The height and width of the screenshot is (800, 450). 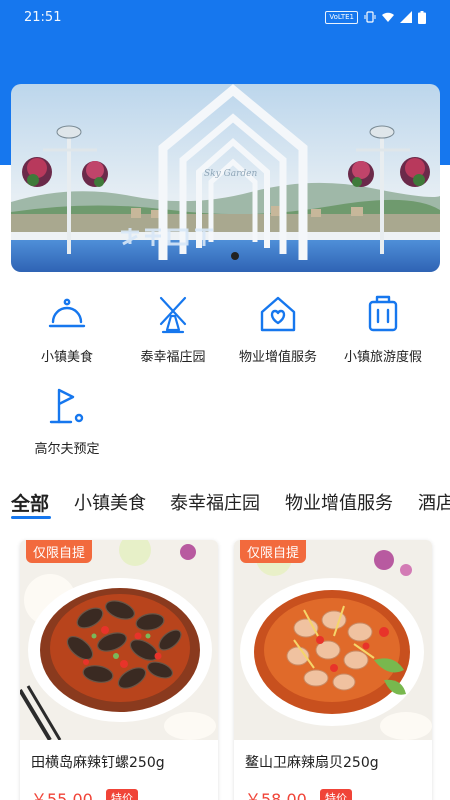 I want to click on carousel-indicator-dot, so click(x=235, y=256).